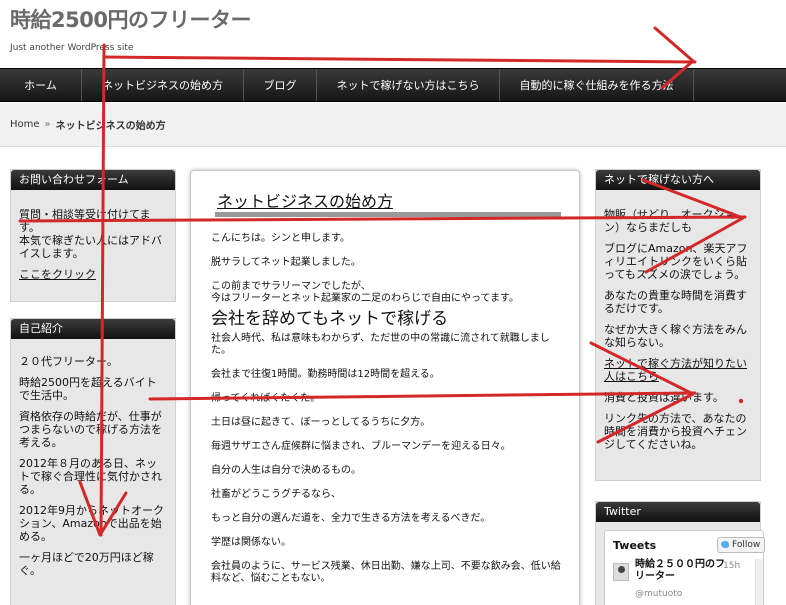 The width and height of the screenshot is (786, 605). Describe the element at coordinates (325, 374) in the screenshot. I see `article-paragraph: 会社まで往復1時間。勤務時間は12時間を超える。` at that location.